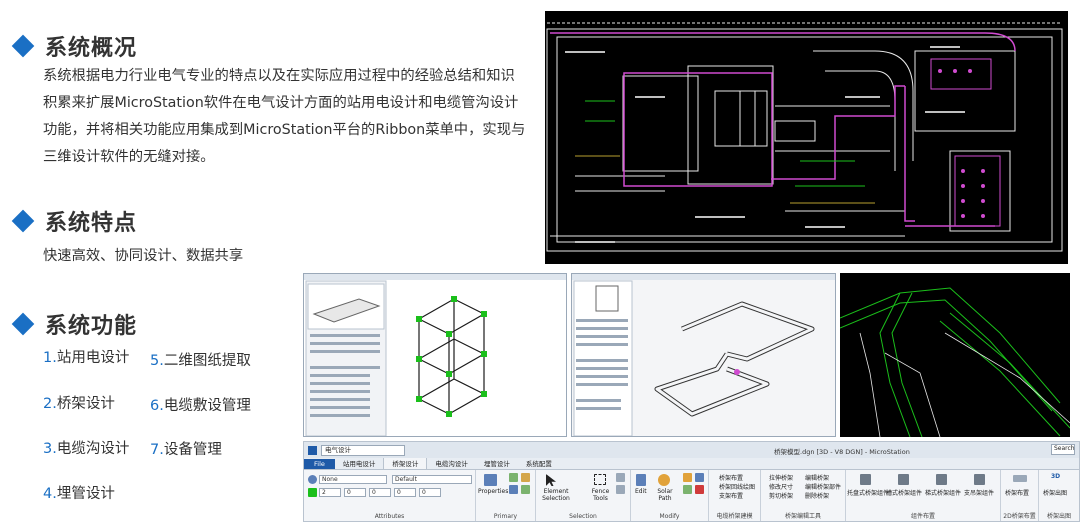 Image resolution: width=1080 pixels, height=529 pixels. What do you see at coordinates (923, 495) in the screenshot?
I see `group-component-layout: 托盘式桥架组件 槽式桥架组件 梯式桥架组件 支吊架组件 组件布置` at bounding box center [923, 495].